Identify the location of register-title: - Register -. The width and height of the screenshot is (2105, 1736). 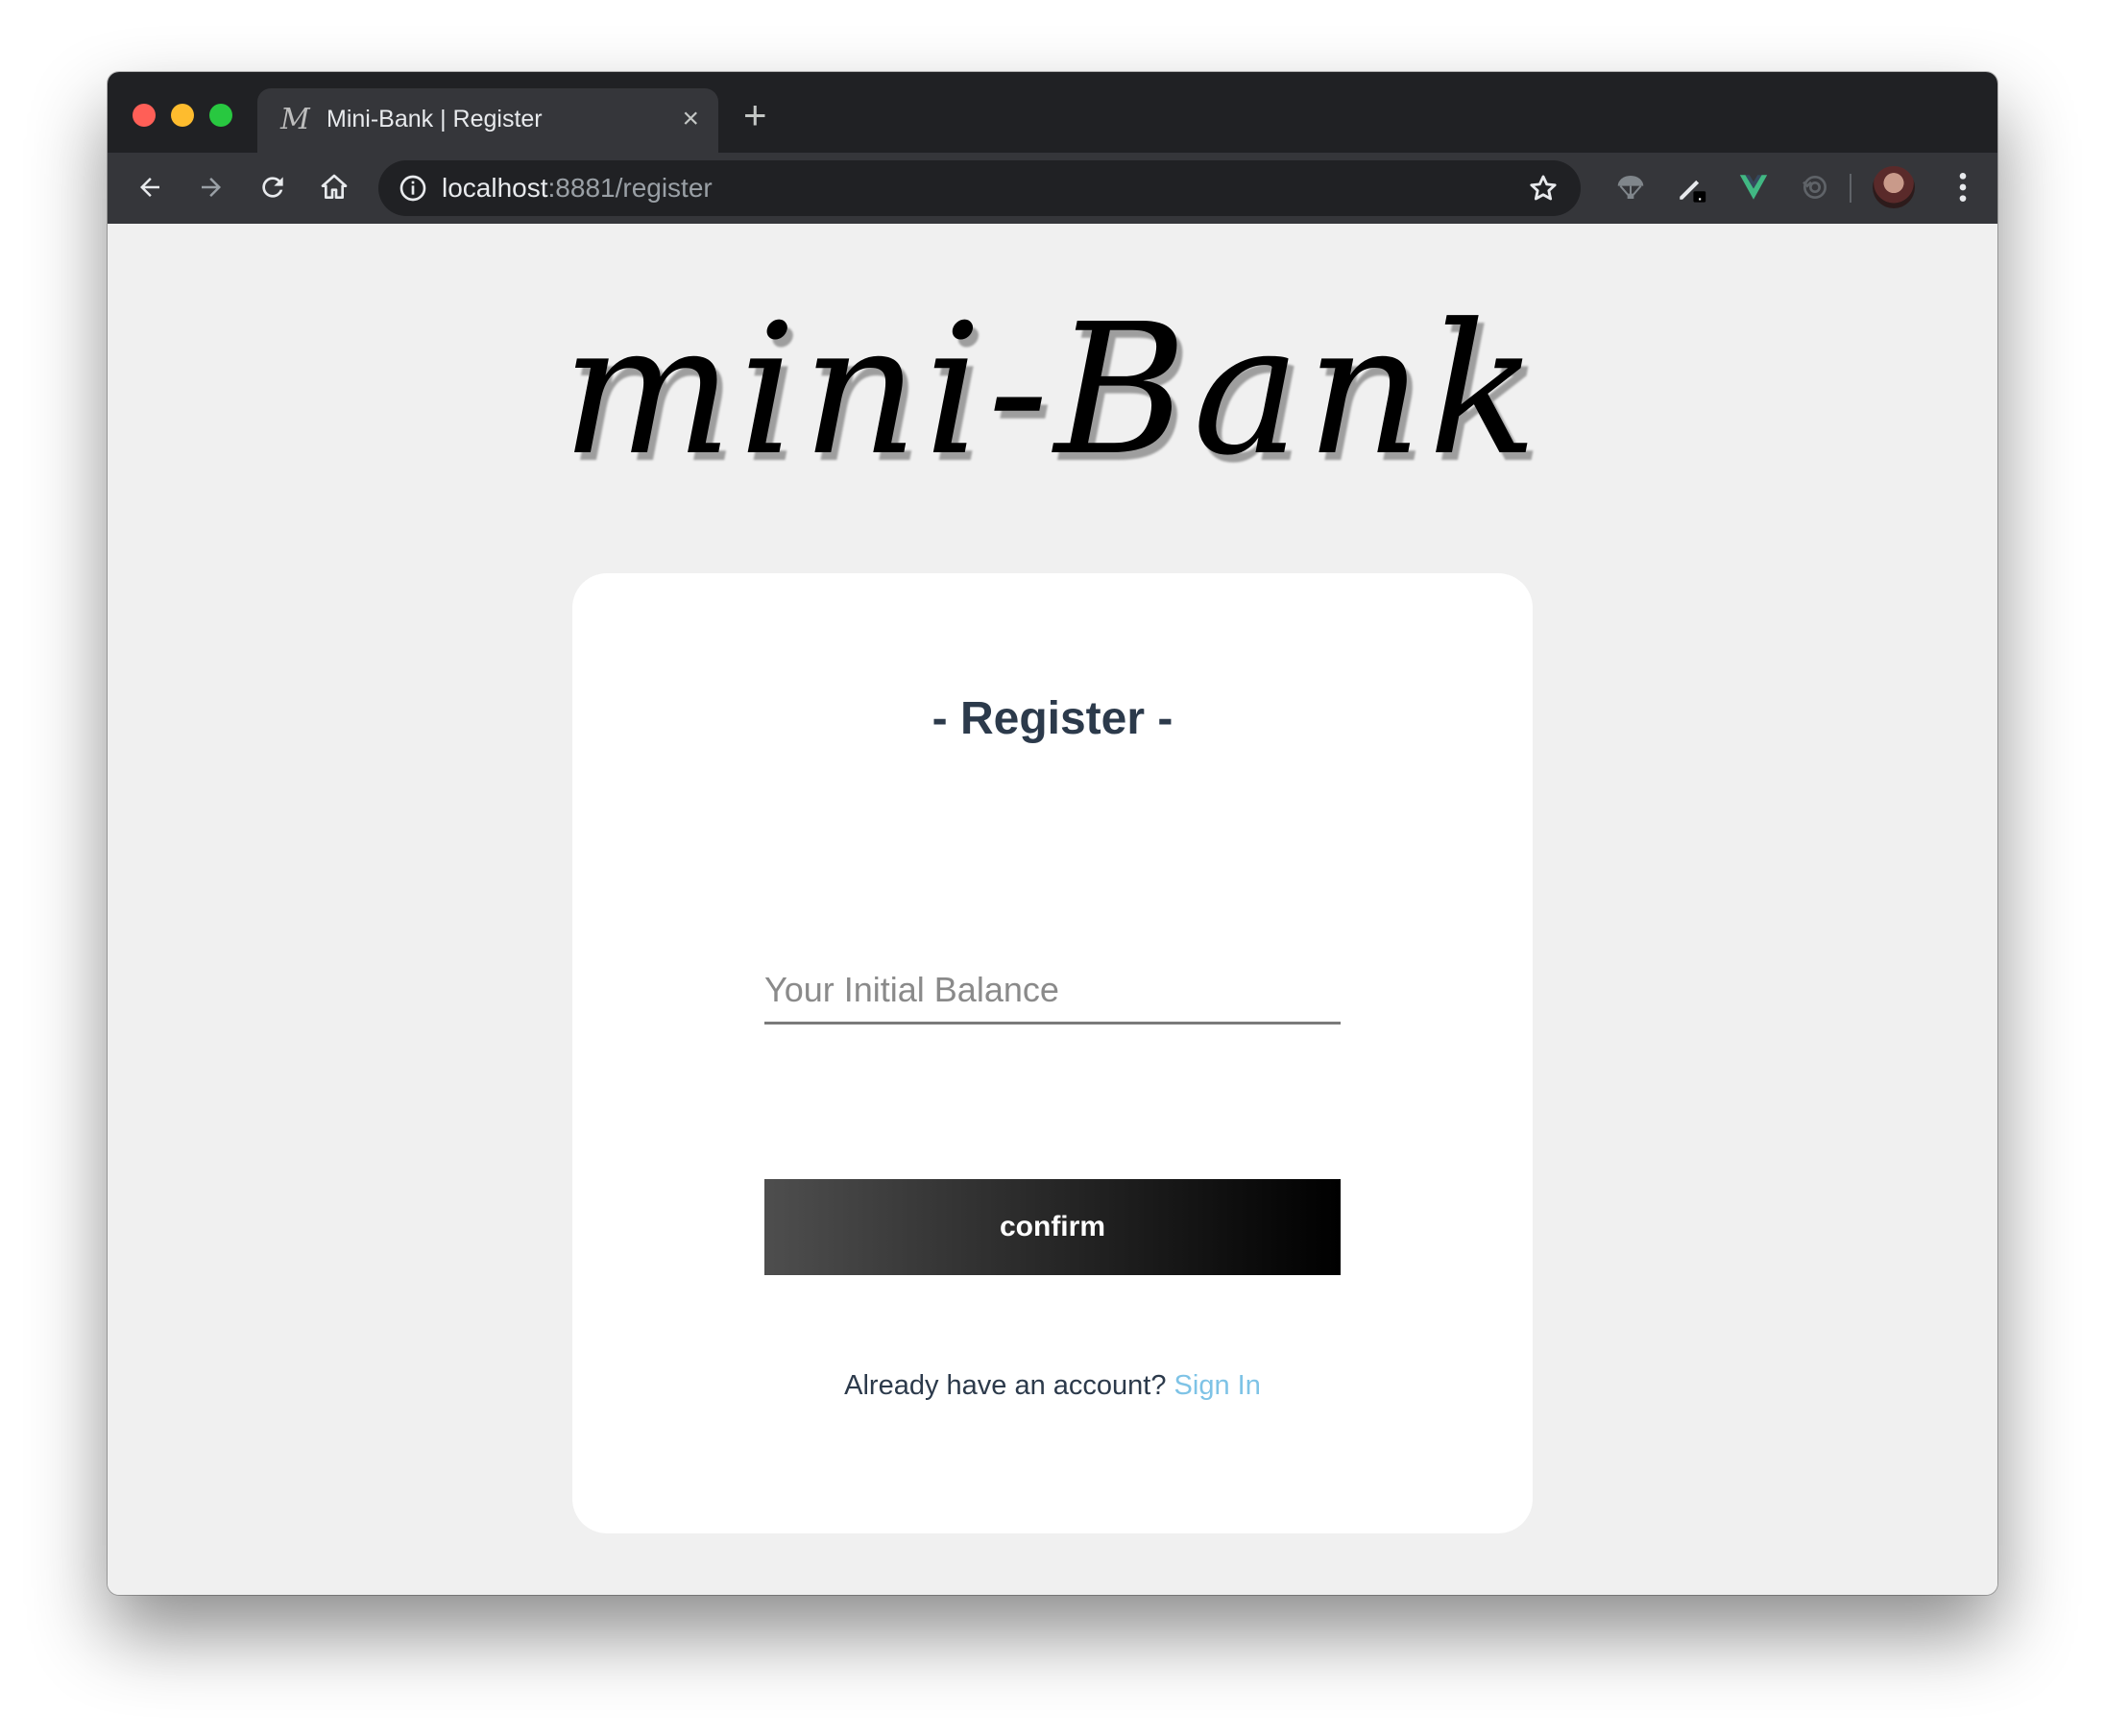
(1052, 718).